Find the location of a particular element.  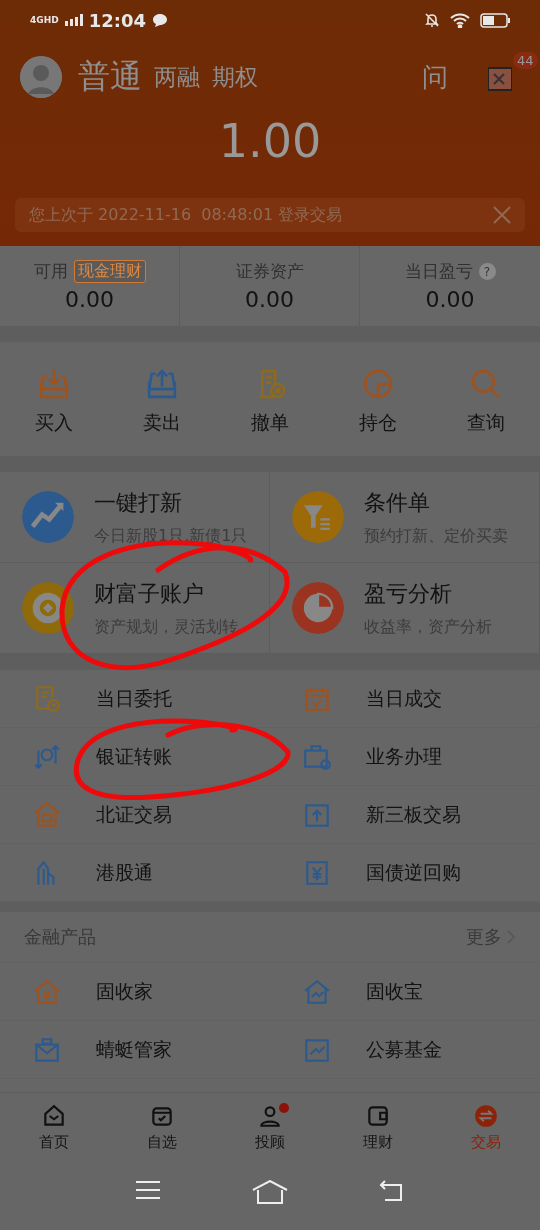

feature-title: 一键打新 is located at coordinates (138, 502).